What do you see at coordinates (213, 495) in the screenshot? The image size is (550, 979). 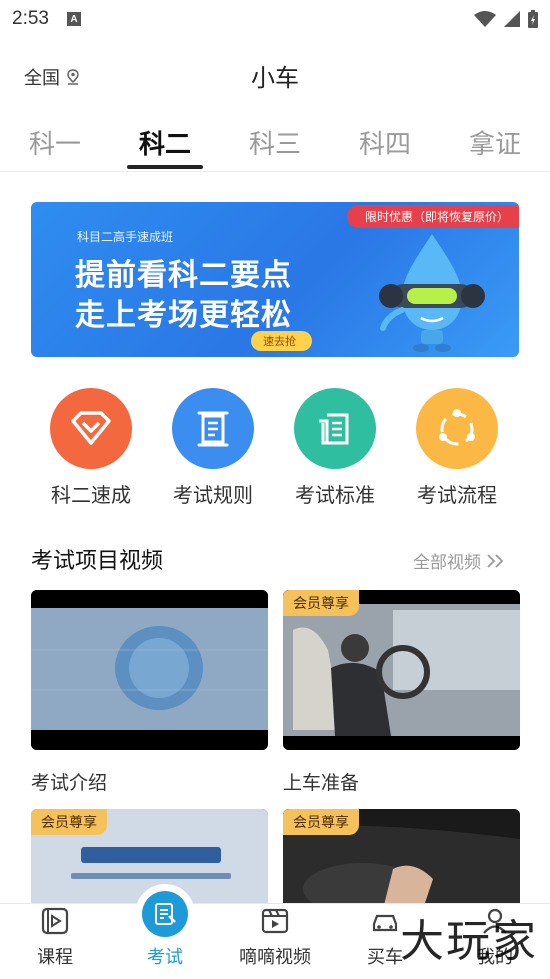 I see `feature-label: 考试规则` at bounding box center [213, 495].